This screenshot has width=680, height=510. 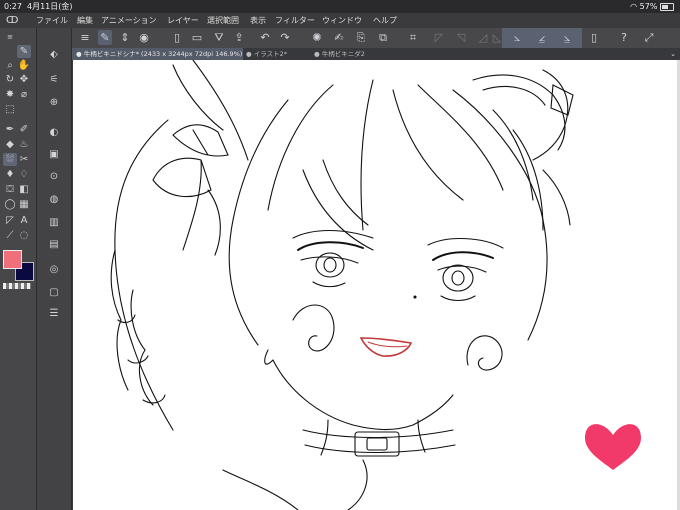 I want to click on blur-brush-icon: ♢, so click(x=24, y=174).